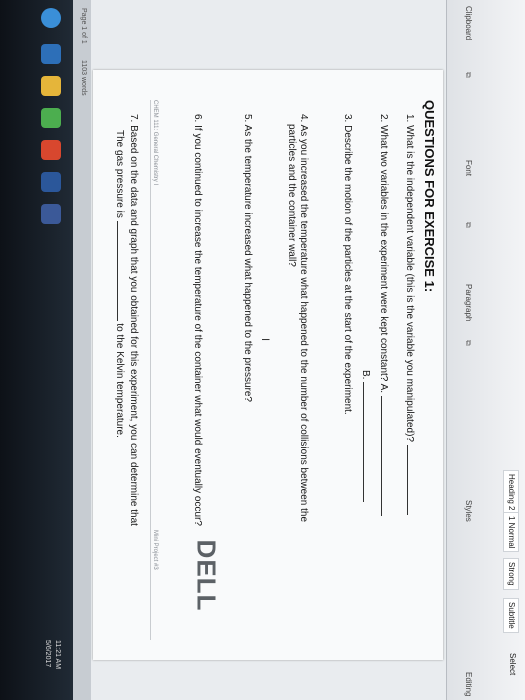  I want to click on page-divider, so click(150, 370).